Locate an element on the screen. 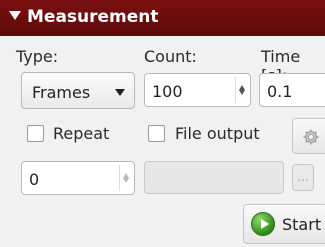  time-field: 0.1 is located at coordinates (292, 90).